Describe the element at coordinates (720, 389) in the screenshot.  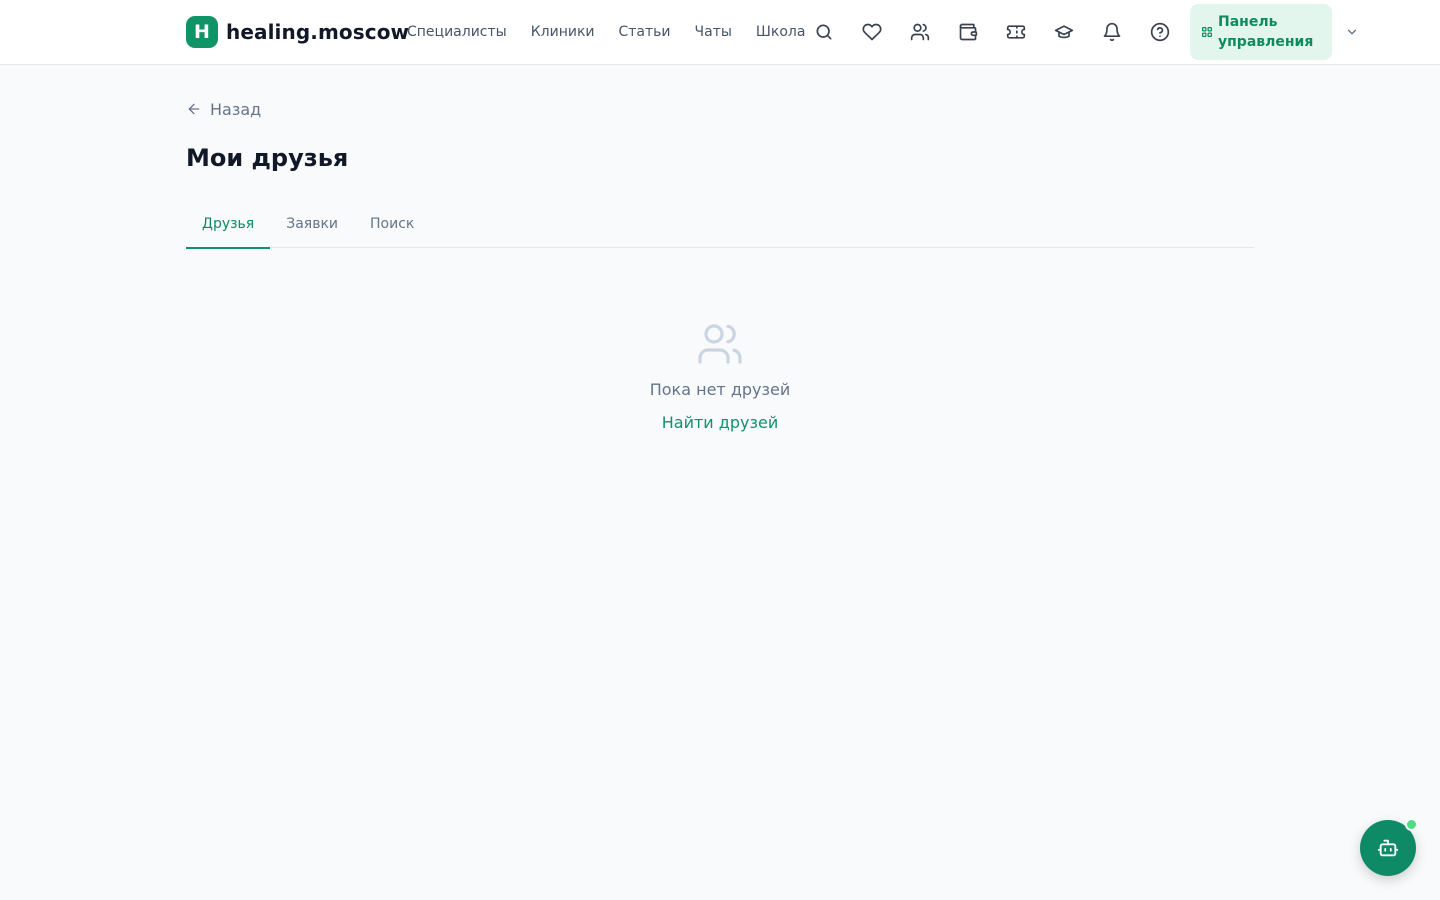
I see `empty-state-text: Пока нет друзей` at that location.